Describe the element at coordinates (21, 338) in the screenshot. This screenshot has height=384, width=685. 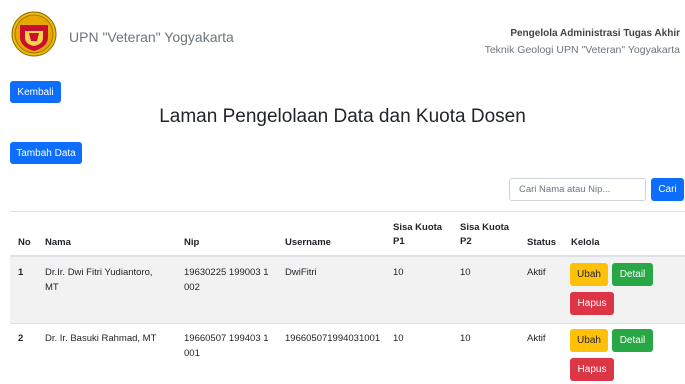
I see `row-number: 2` at that location.